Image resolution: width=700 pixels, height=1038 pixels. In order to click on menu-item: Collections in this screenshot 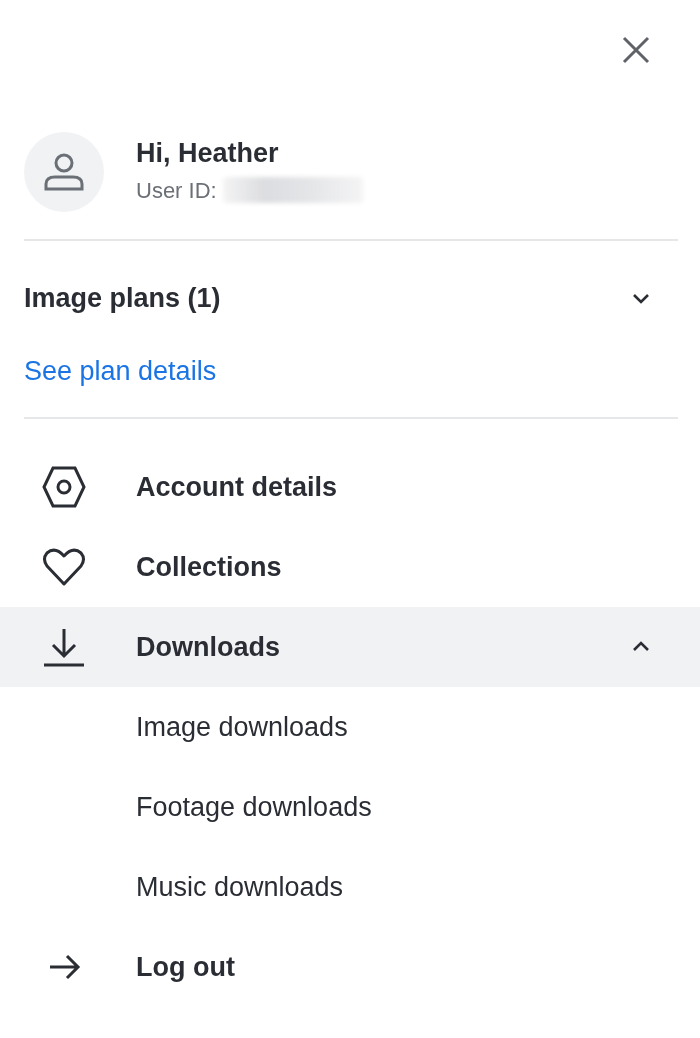, I will do `click(350, 567)`.